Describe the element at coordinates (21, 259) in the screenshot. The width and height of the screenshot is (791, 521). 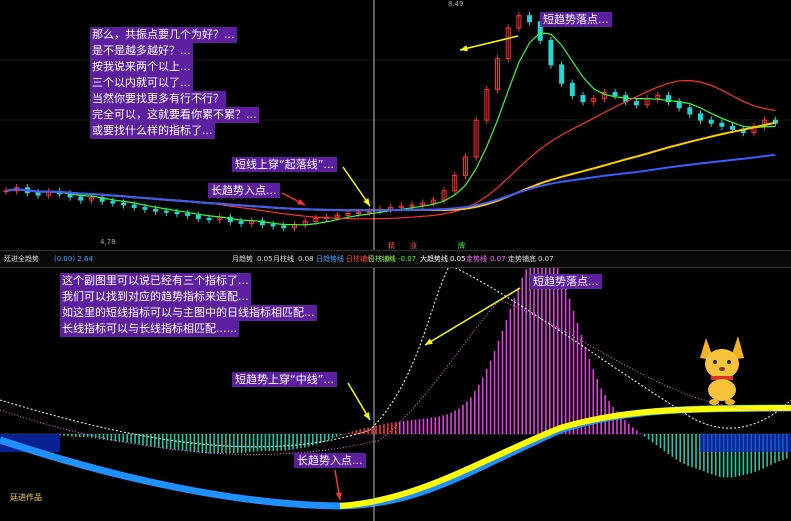
I see `indicator-name: 廷进全趋势` at that location.